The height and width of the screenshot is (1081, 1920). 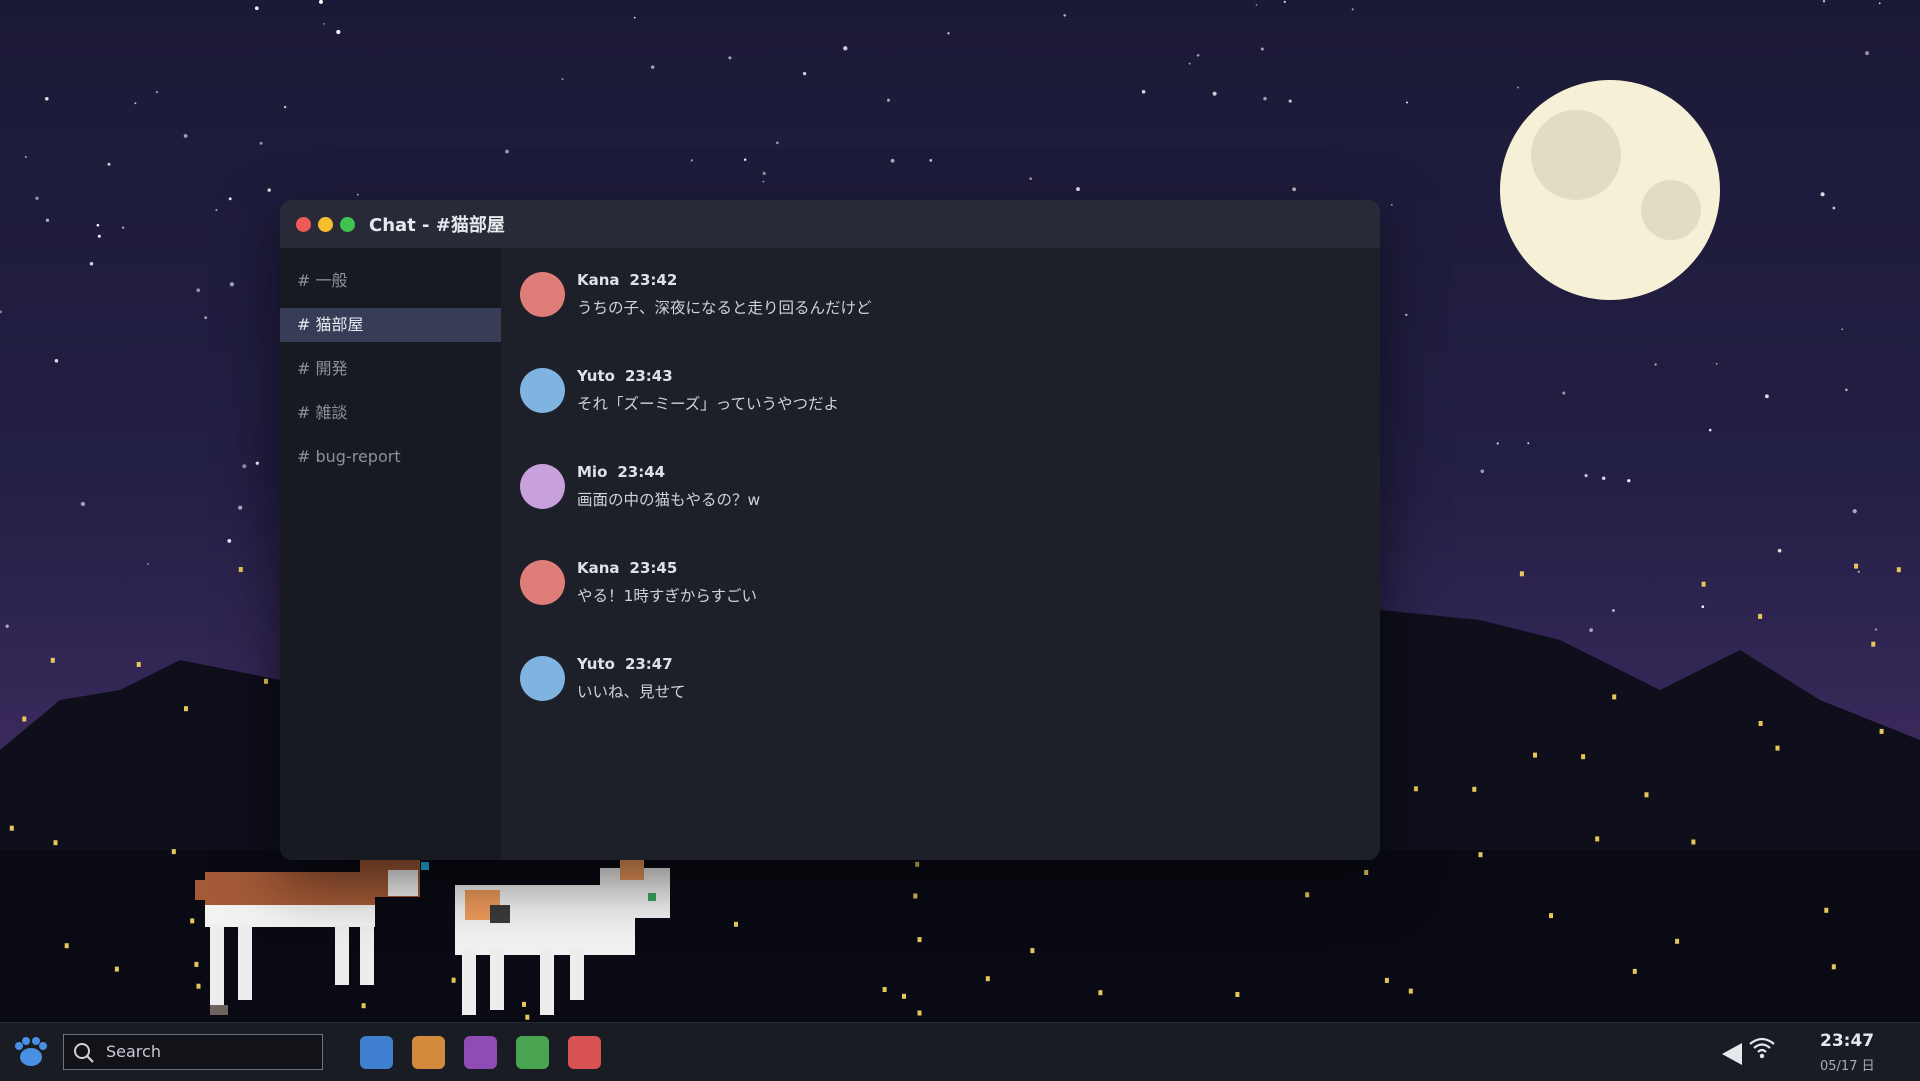 What do you see at coordinates (708, 404) in the screenshot?
I see `message-text: それ「ズーミーズ」っていうやつだよ` at bounding box center [708, 404].